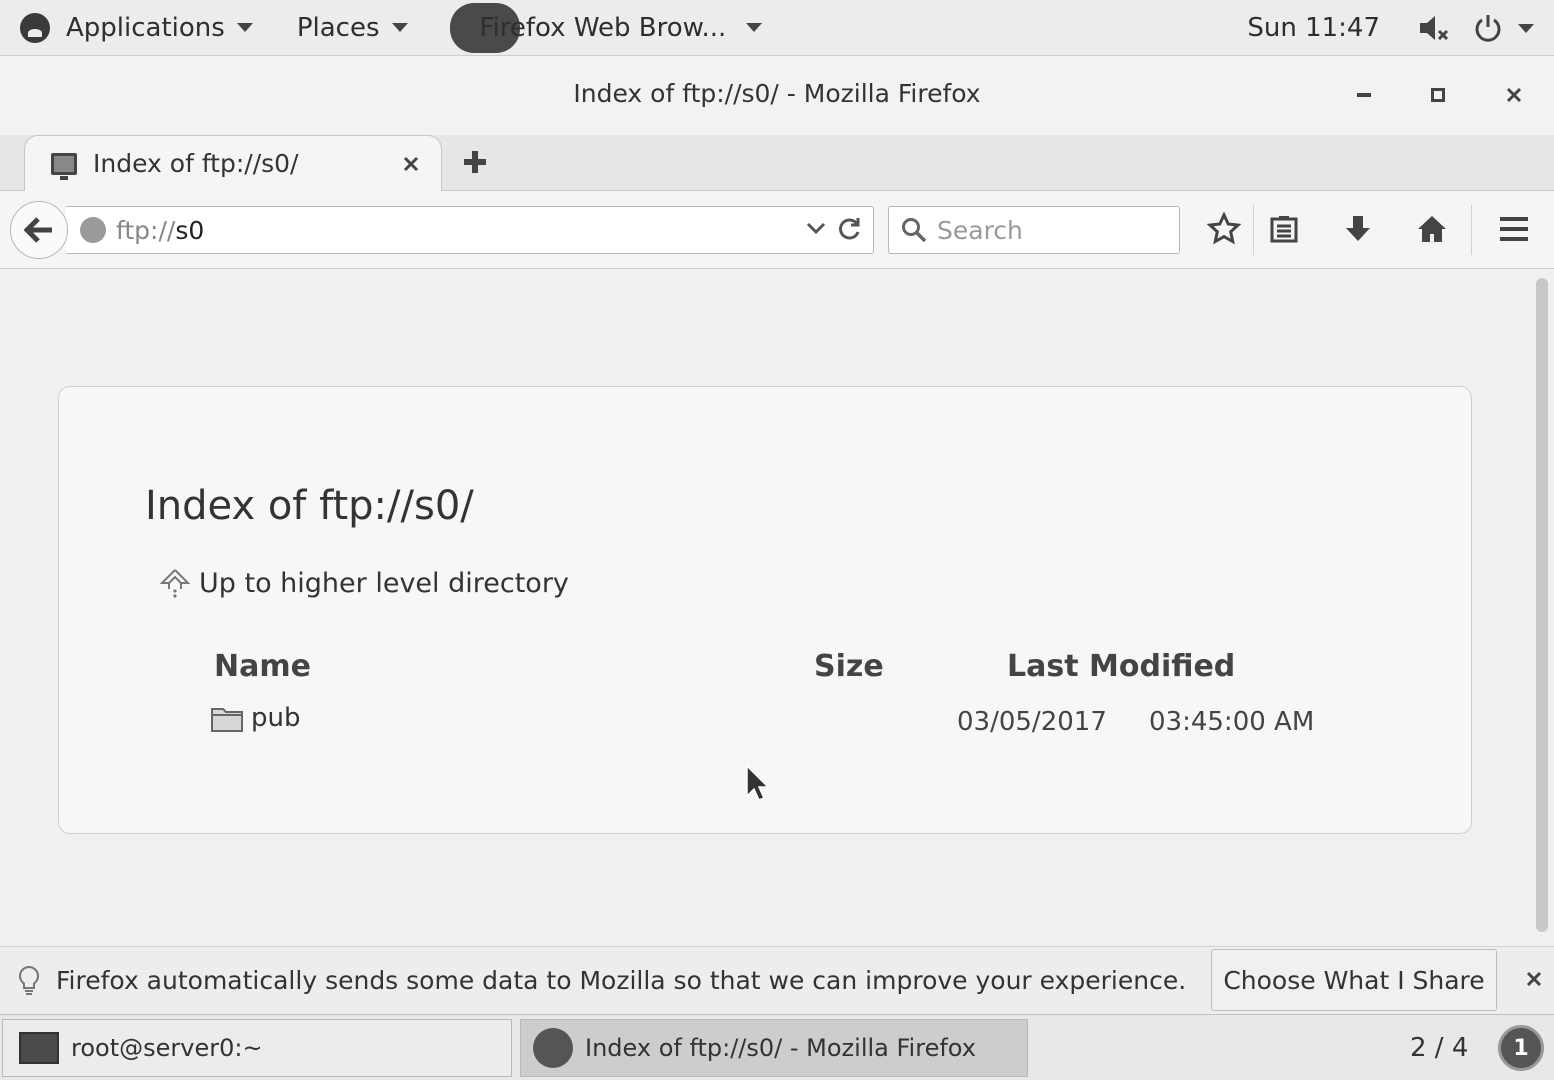 This screenshot has height=1080, width=1554. I want to click on window-title: Index of ftp://s0/ - Mozilla Firefox, so click(777, 93).